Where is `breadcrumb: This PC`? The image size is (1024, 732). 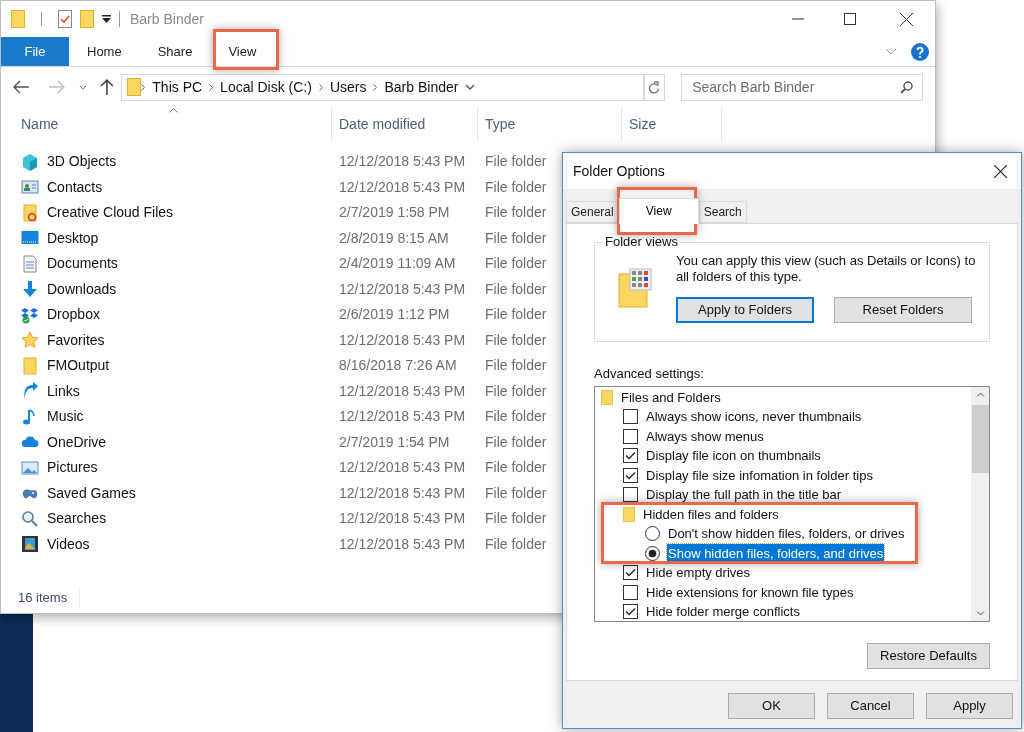
breadcrumb: This PC is located at coordinates (177, 87).